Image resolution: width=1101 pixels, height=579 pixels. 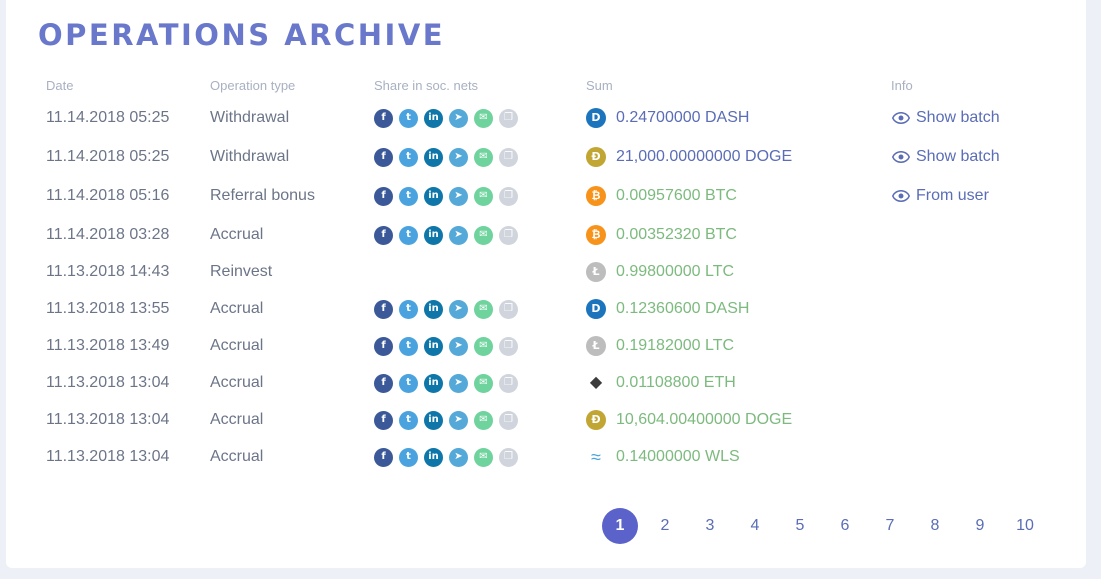 What do you see at coordinates (904, 118) in the screenshot?
I see `eye-icon` at bounding box center [904, 118].